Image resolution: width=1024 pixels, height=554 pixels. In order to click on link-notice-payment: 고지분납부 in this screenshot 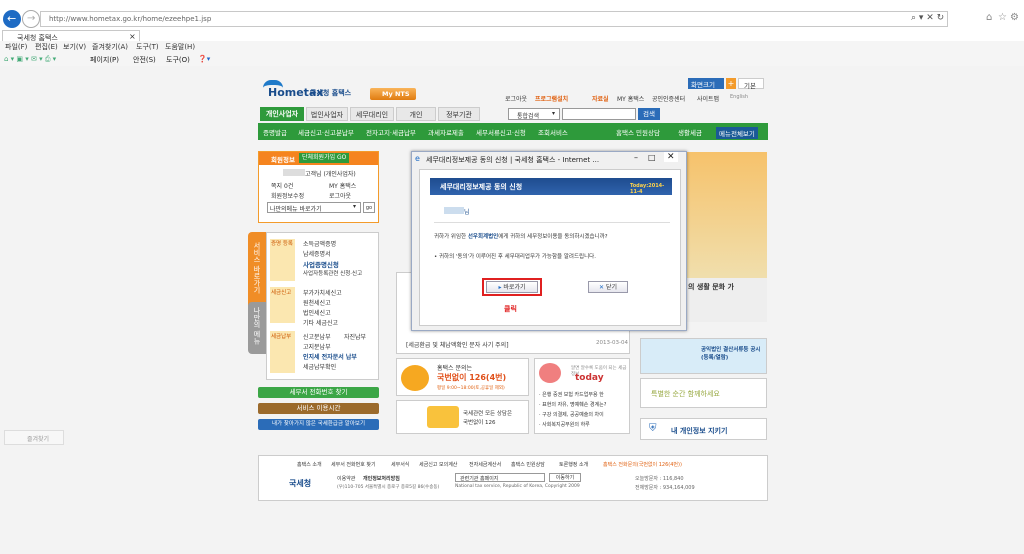, I will do `click(317, 346)`.